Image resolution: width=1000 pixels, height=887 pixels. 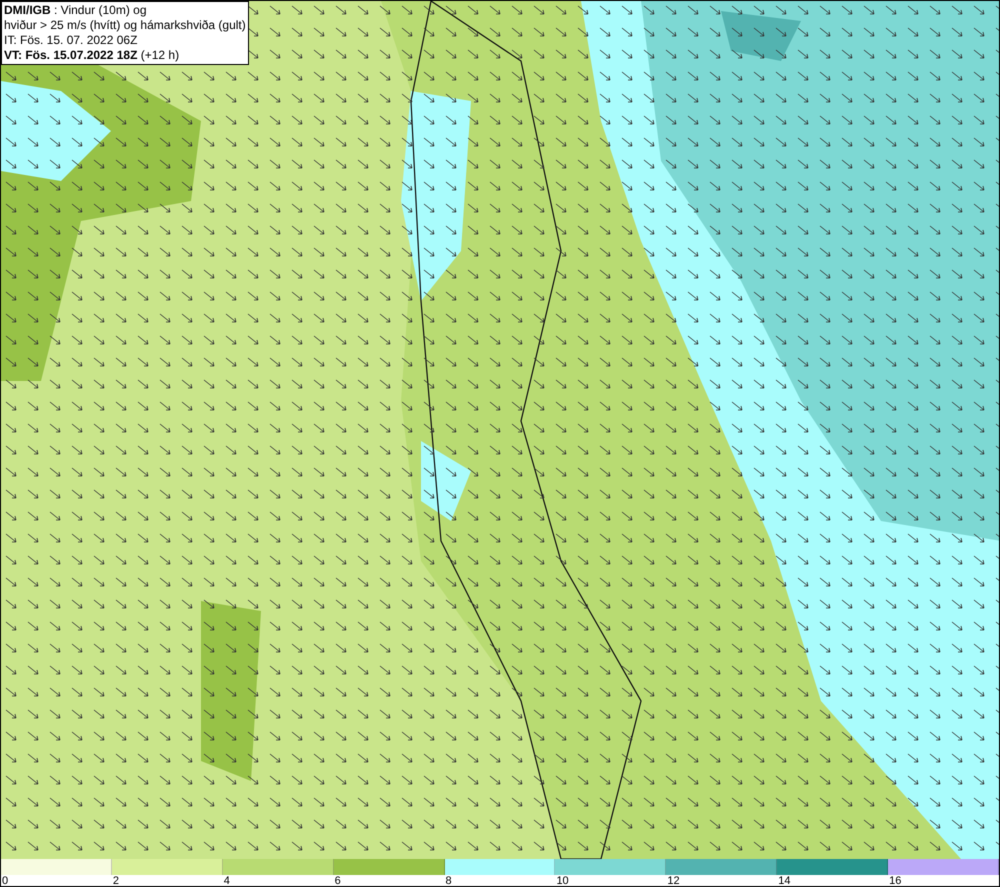 I want to click on legend-tick-label: 10, so click(x=562, y=880).